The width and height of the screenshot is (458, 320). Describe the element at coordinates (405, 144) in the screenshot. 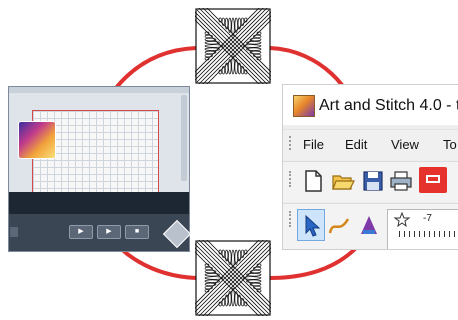

I see `menu-view: View` at that location.